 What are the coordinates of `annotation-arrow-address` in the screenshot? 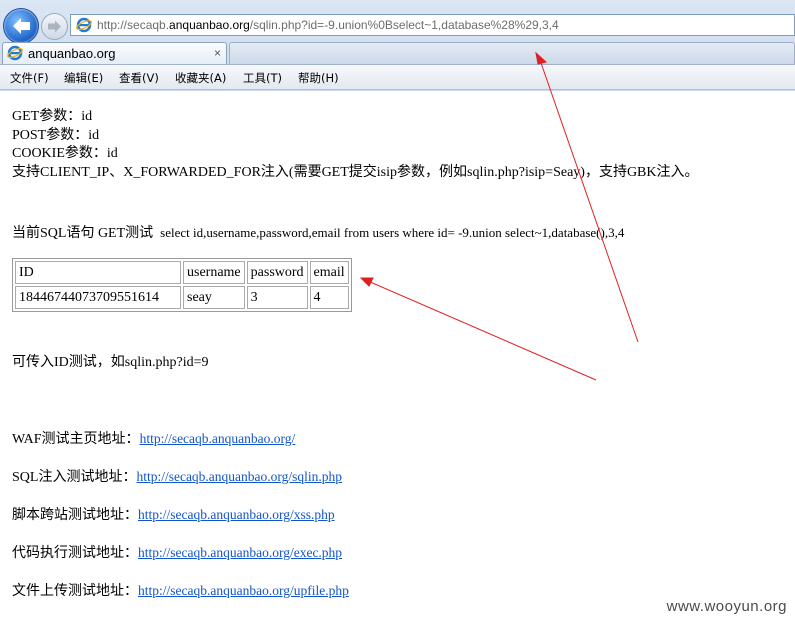 It's located at (587, 197).